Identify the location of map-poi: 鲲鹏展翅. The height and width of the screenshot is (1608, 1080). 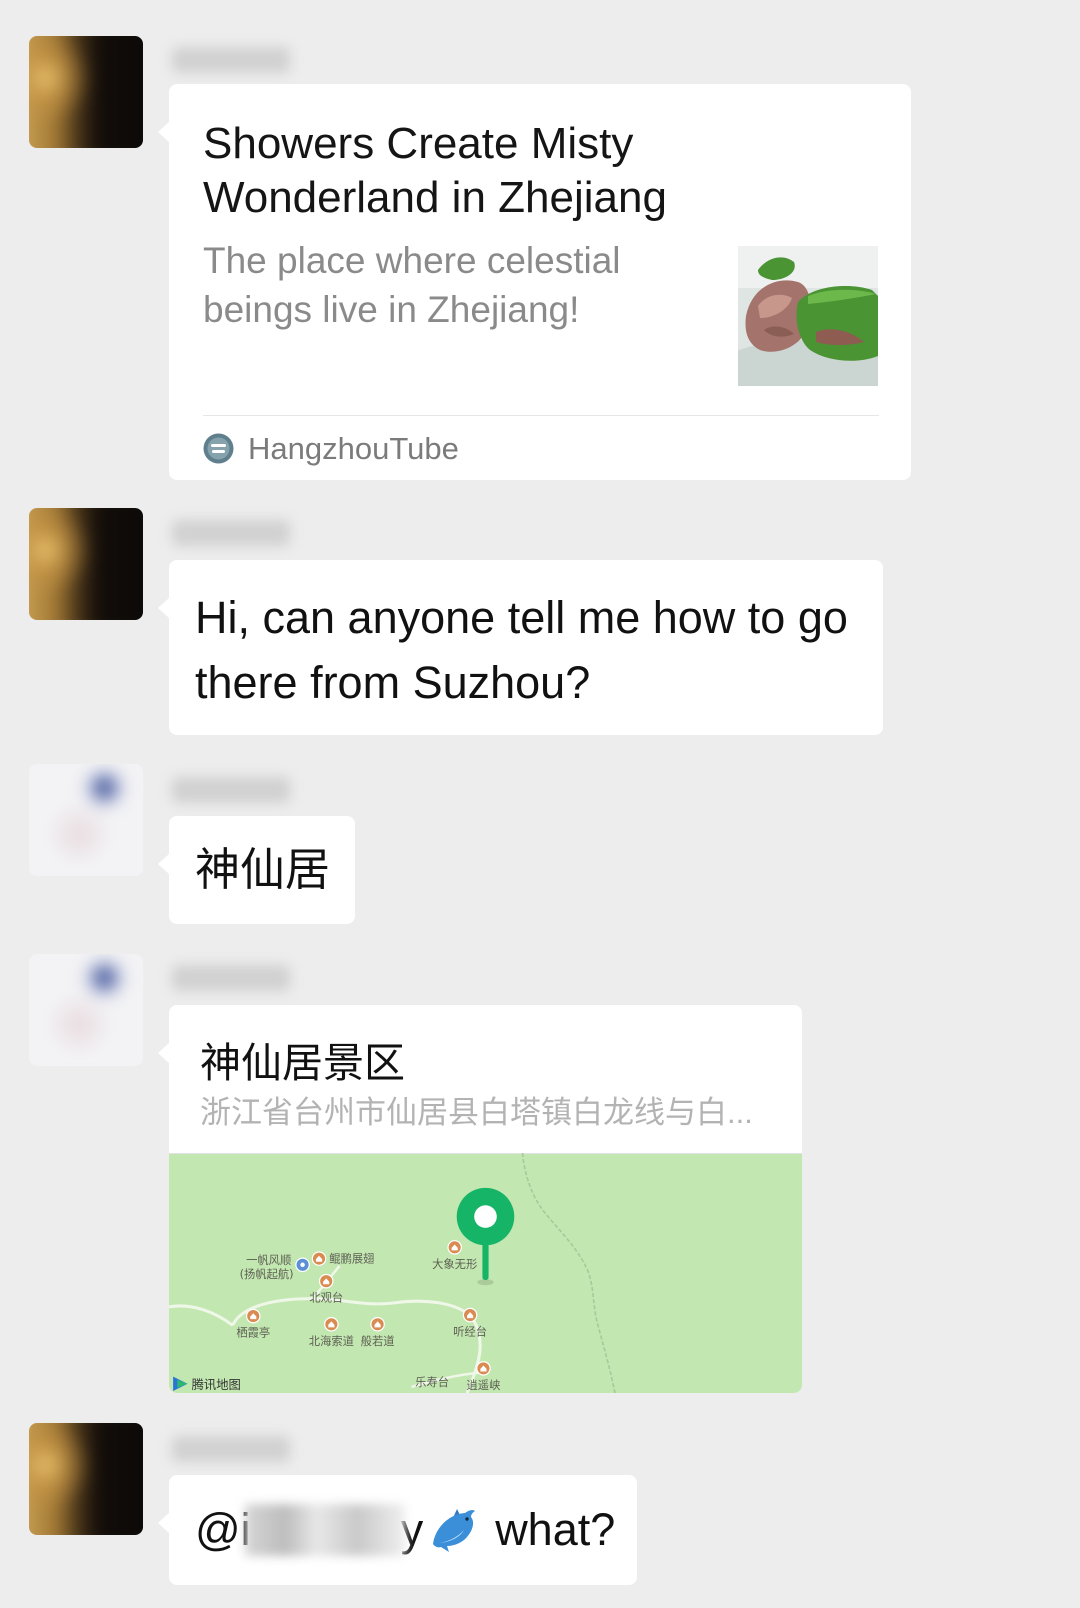
(342, 1258).